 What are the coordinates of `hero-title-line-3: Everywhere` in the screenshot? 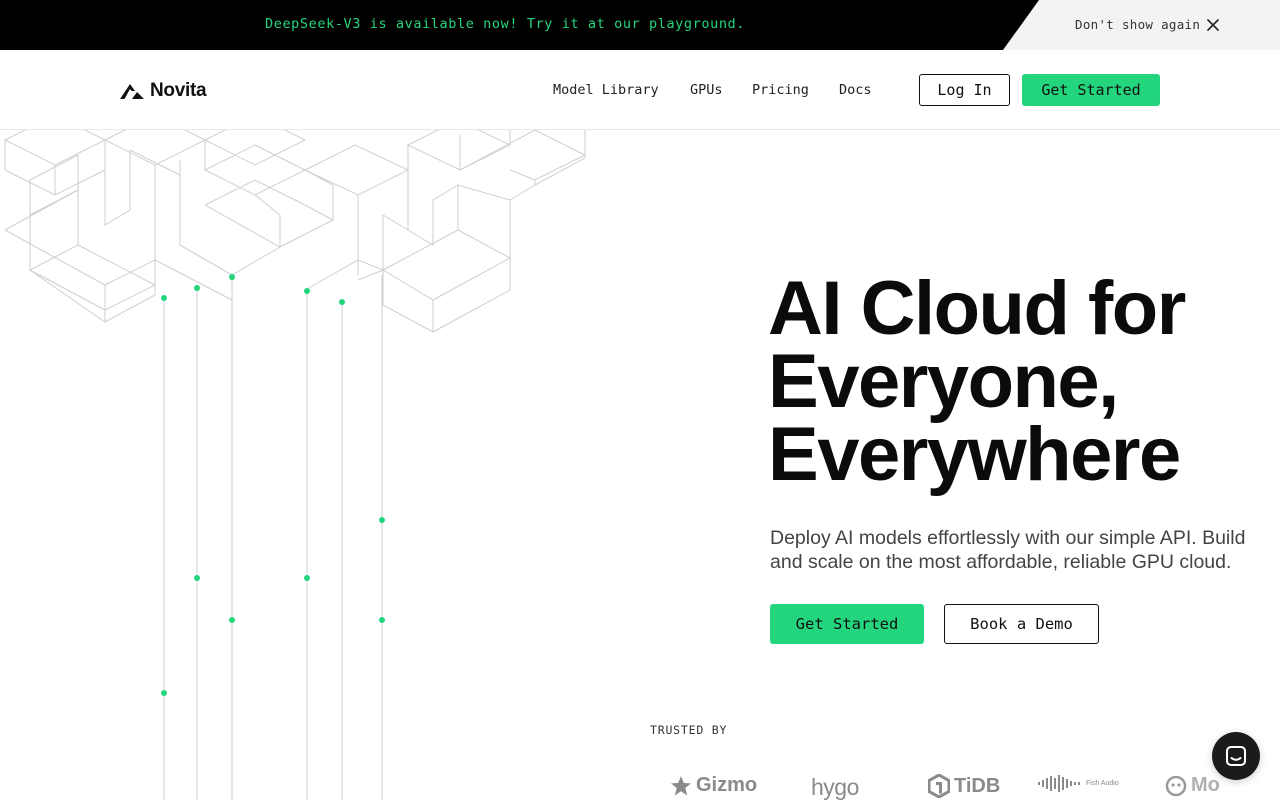 It's located at (974, 454).